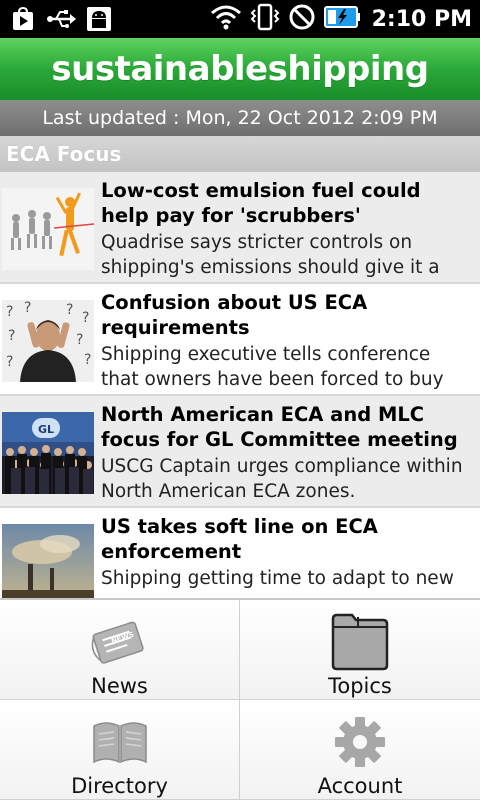  I want to click on app-logo-text: sustainableshipping, so click(240, 69).